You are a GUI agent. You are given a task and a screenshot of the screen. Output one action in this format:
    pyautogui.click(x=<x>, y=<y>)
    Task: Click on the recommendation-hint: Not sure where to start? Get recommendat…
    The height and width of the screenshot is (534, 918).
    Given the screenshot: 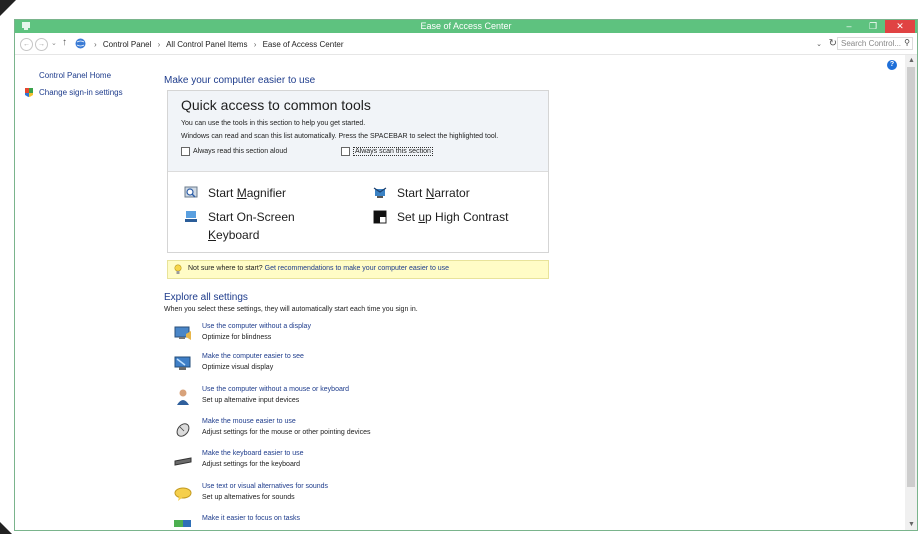 What is the action you would take?
    pyautogui.click(x=358, y=269)
    